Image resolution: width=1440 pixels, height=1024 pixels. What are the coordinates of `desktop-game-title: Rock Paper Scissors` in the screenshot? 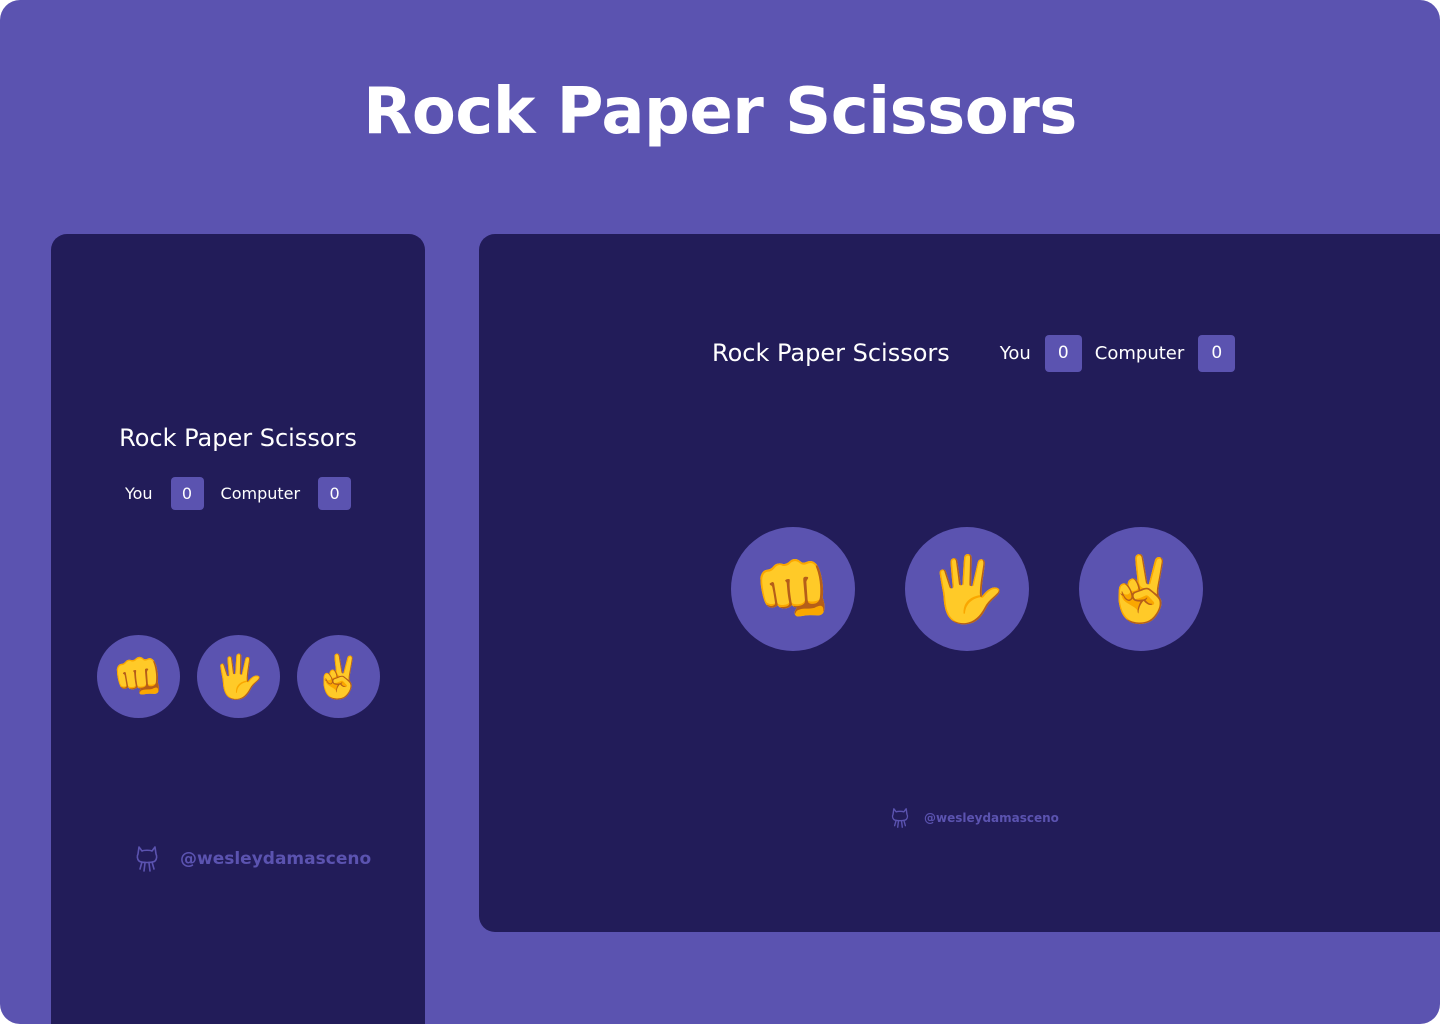 It's located at (831, 353).